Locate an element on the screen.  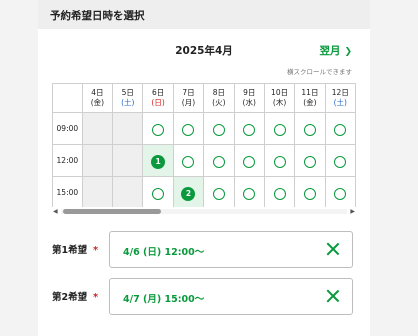
day-date: 12日 is located at coordinates (340, 92).